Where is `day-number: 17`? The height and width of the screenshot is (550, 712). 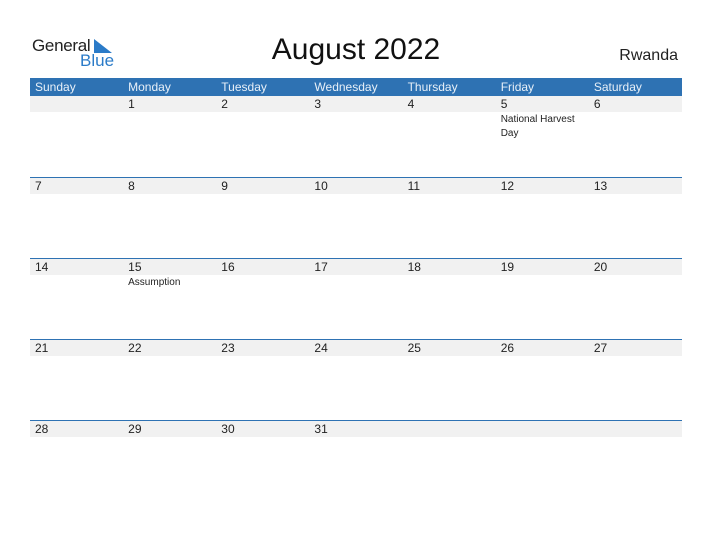
day-number: 17 is located at coordinates (321, 267).